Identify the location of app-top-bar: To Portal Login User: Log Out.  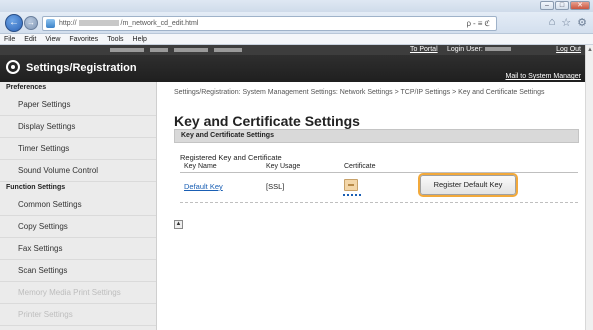
(292, 50).